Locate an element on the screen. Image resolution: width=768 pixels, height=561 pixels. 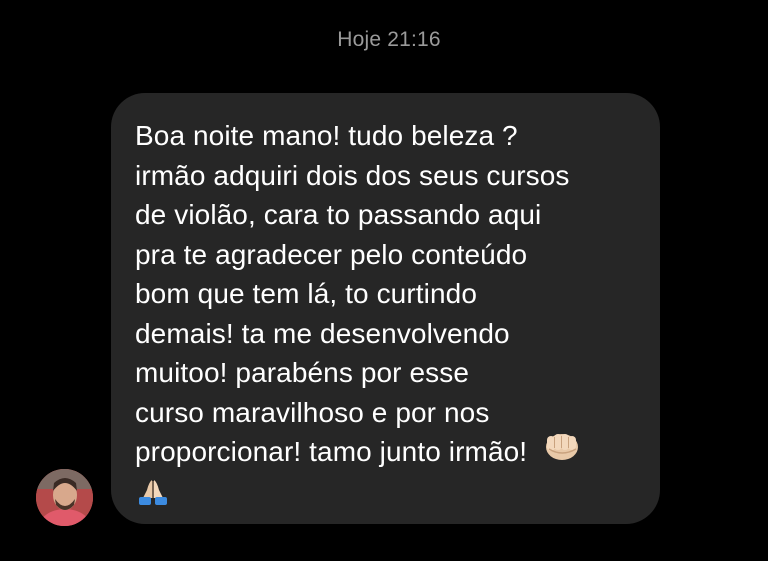
avatar is located at coordinates (64, 497).